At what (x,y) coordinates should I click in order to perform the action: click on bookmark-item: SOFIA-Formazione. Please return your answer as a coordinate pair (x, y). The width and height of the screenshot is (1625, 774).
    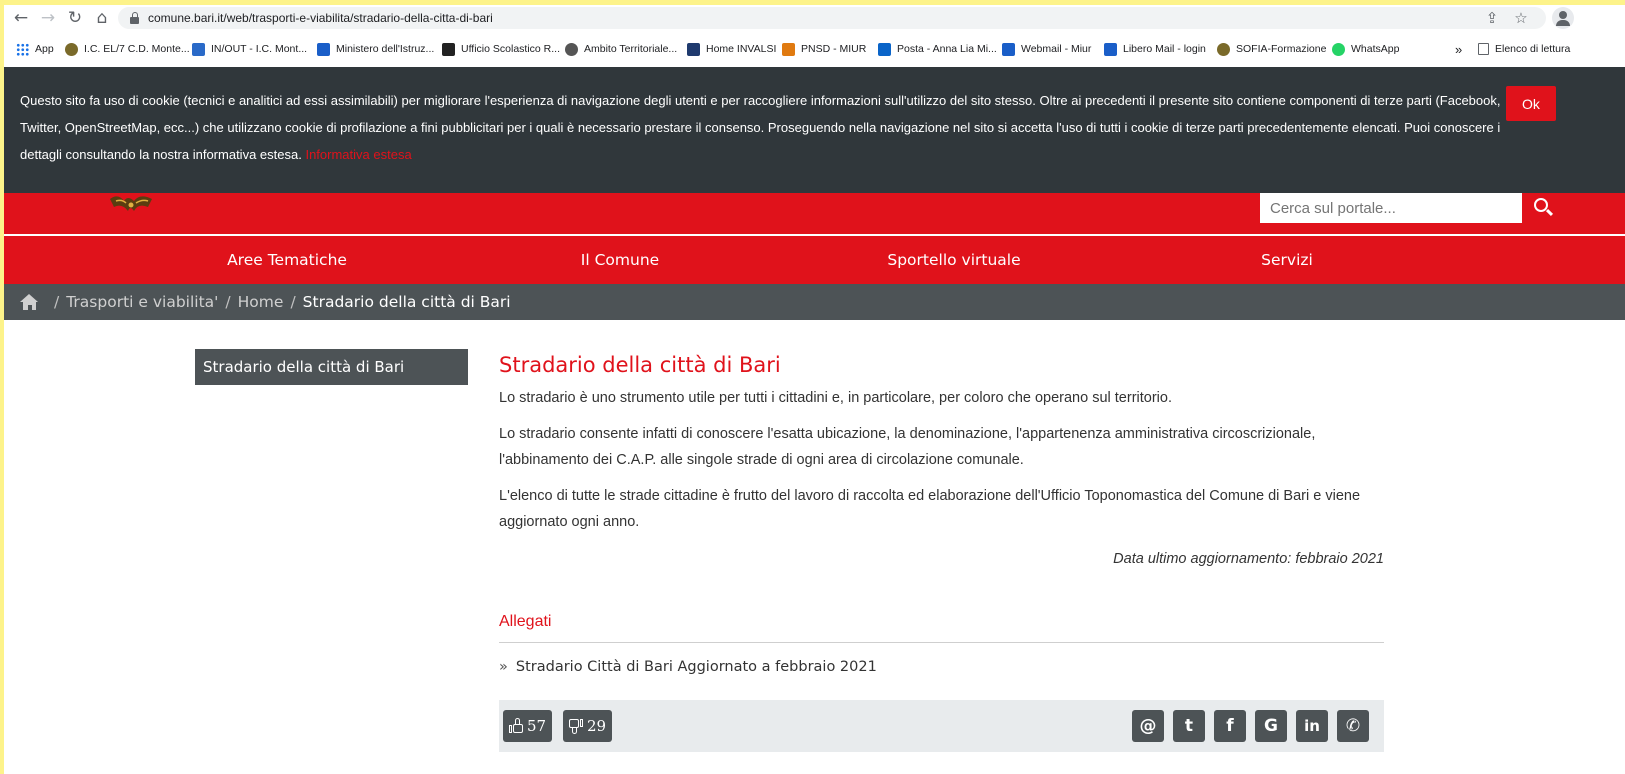
    Looking at the image, I should click on (1271, 49).